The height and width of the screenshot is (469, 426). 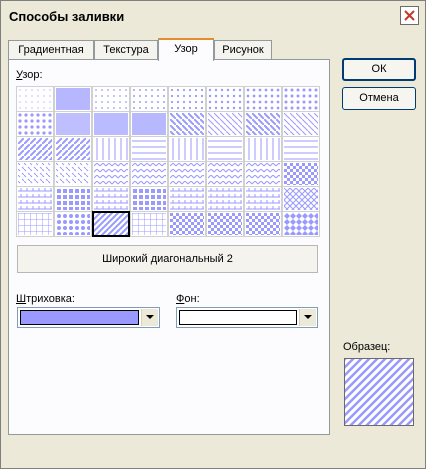 What do you see at coordinates (263, 224) in the screenshot?
I see `pattern-swatch-outlined-diamond` at bounding box center [263, 224].